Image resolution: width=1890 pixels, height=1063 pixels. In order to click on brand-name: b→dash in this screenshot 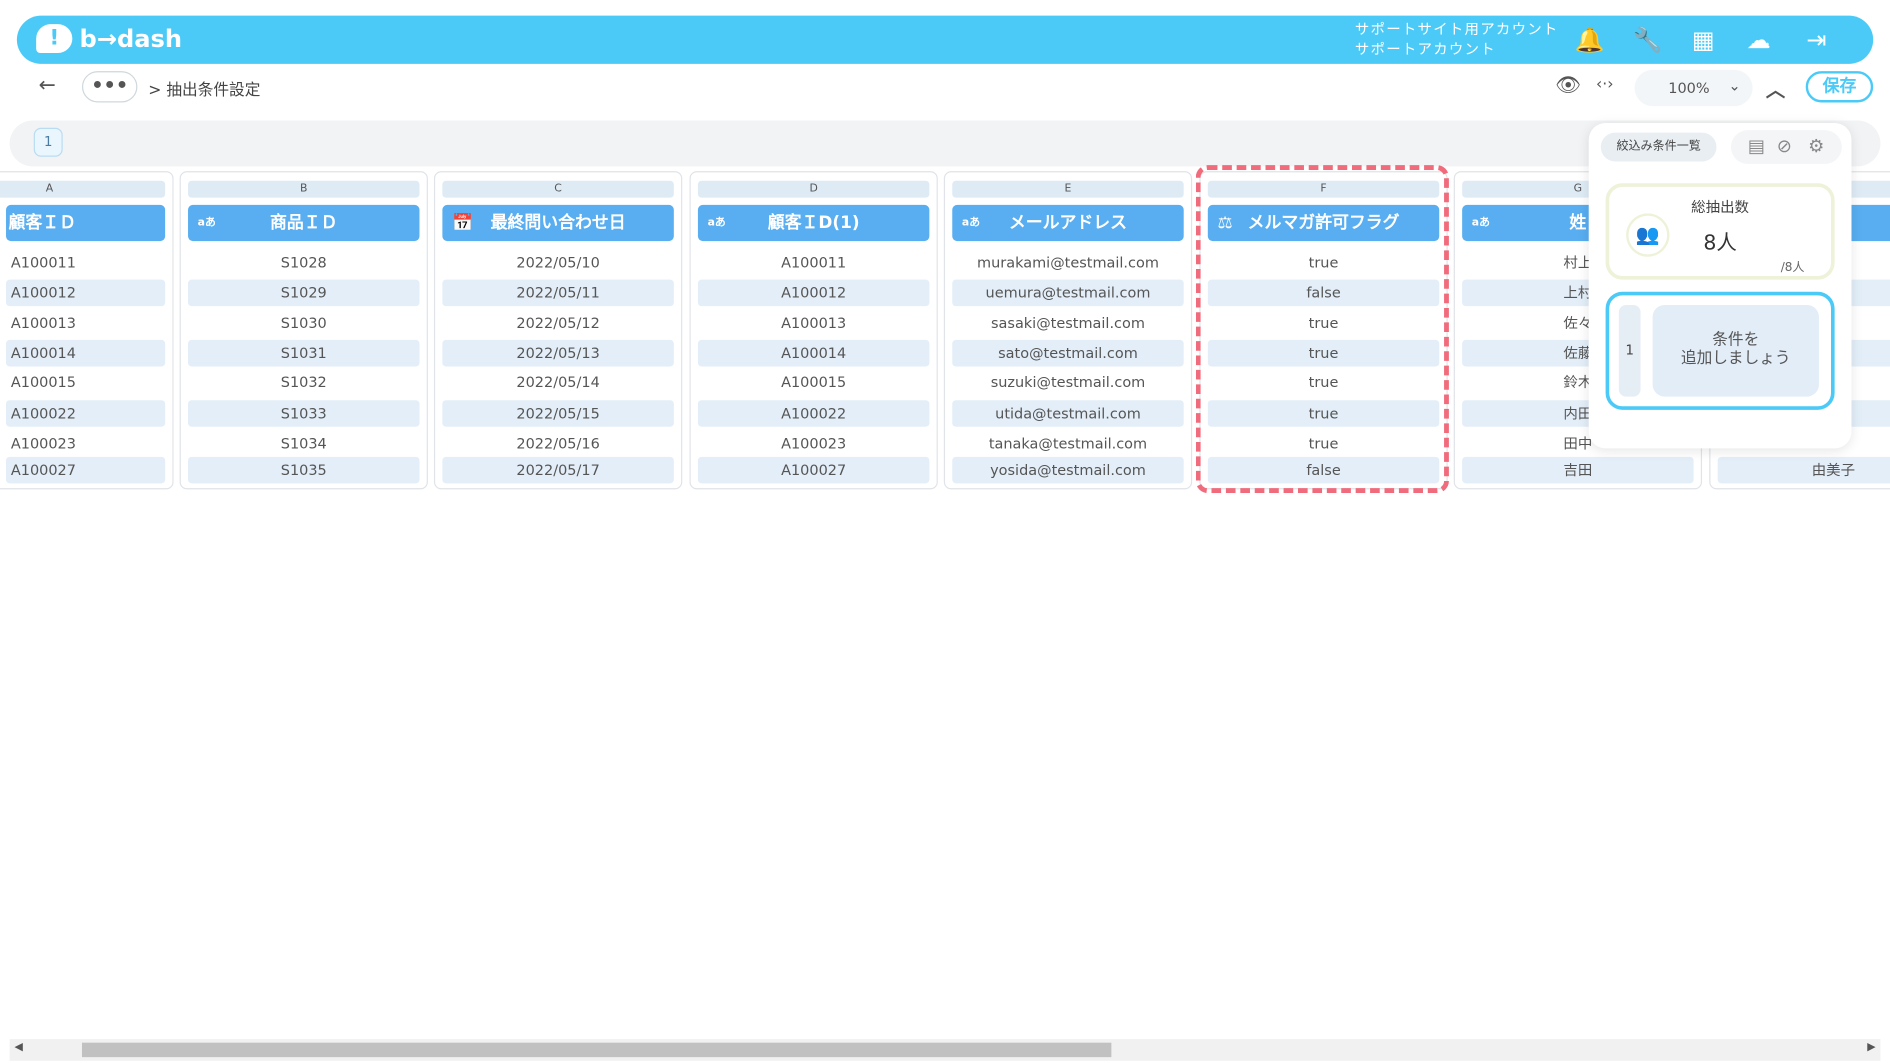, I will do `click(131, 39)`.